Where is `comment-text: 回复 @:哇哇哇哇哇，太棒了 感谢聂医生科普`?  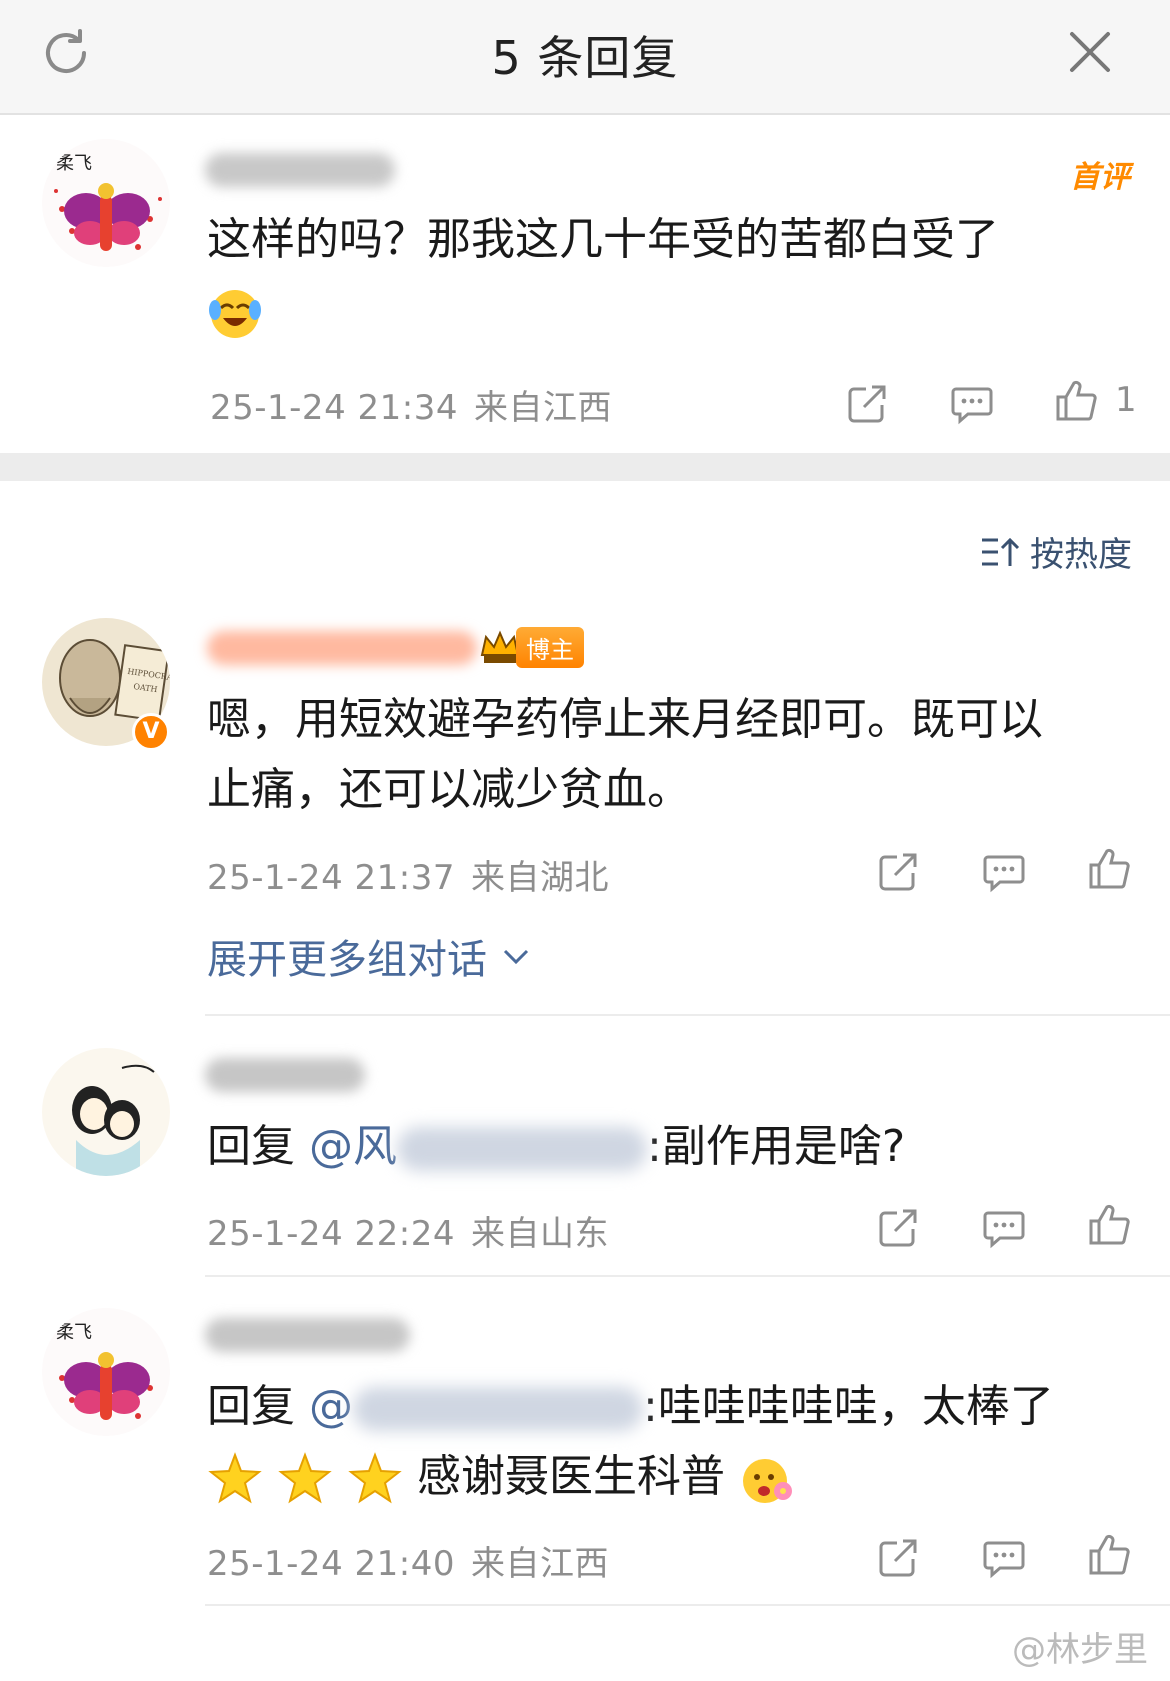
comment-text: 回复 @:哇哇哇哇哇，太棒了 感谢聂医生科普 is located at coordinates (677, 1442).